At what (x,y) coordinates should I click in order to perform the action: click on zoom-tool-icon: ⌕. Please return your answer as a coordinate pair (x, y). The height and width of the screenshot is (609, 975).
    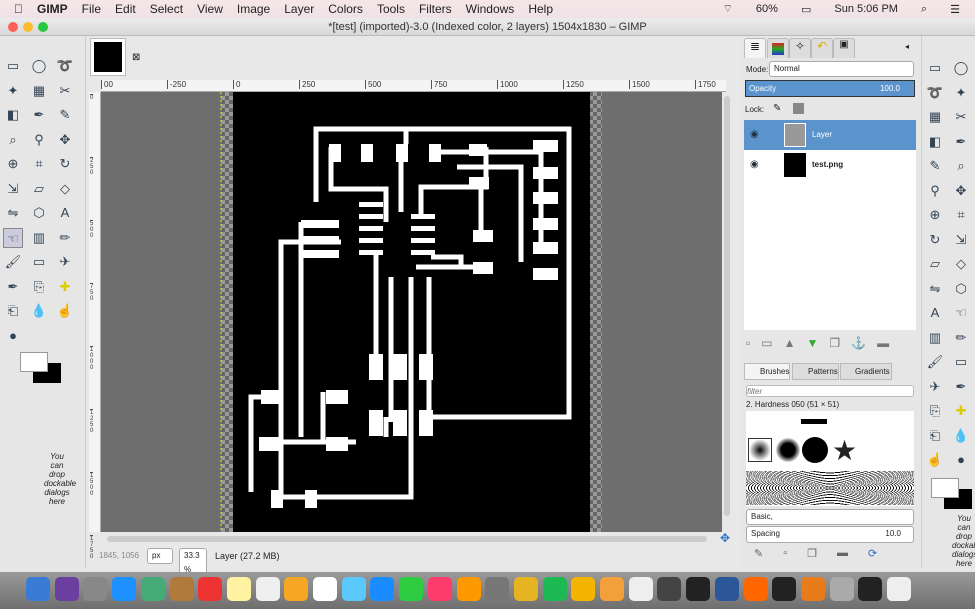
    Looking at the image, I should click on (961, 166).